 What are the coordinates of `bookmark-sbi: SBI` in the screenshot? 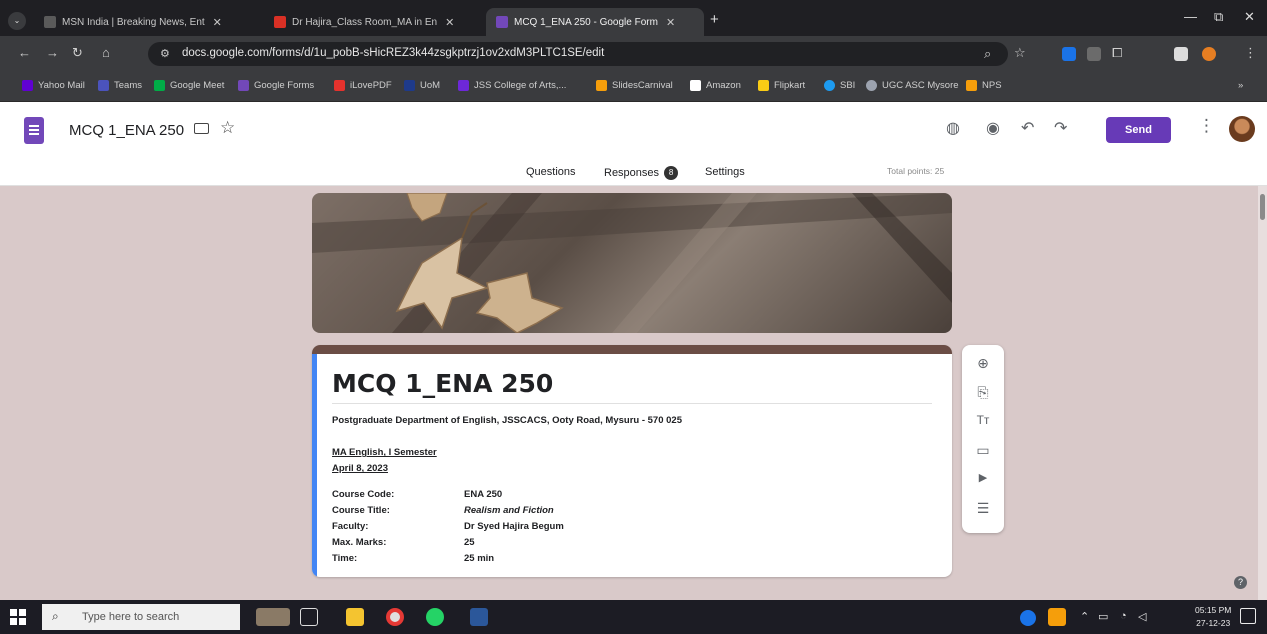 It's located at (839, 85).